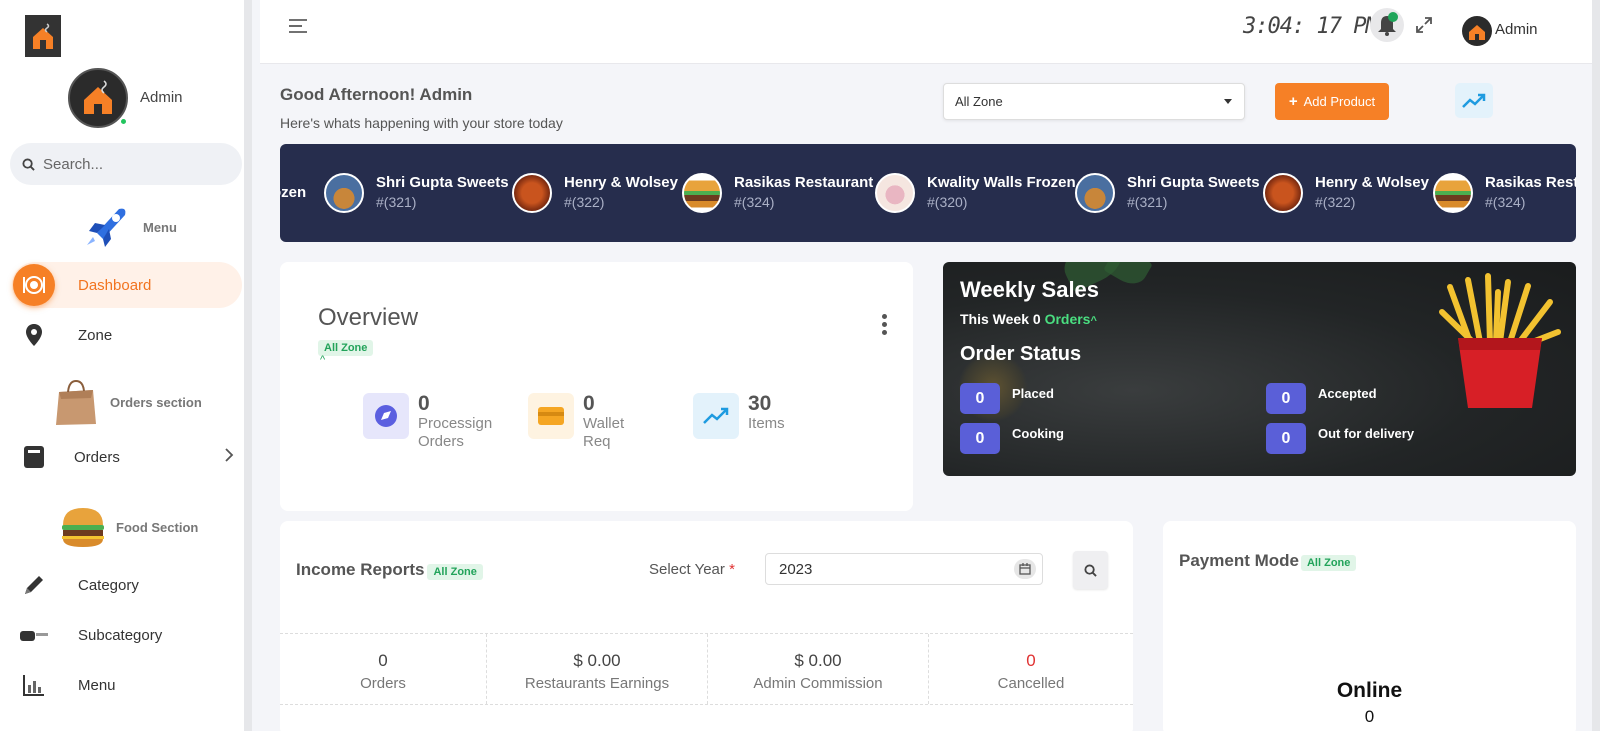  Describe the element at coordinates (97, 685) in the screenshot. I see `sidebar-item-label: Menu` at that location.